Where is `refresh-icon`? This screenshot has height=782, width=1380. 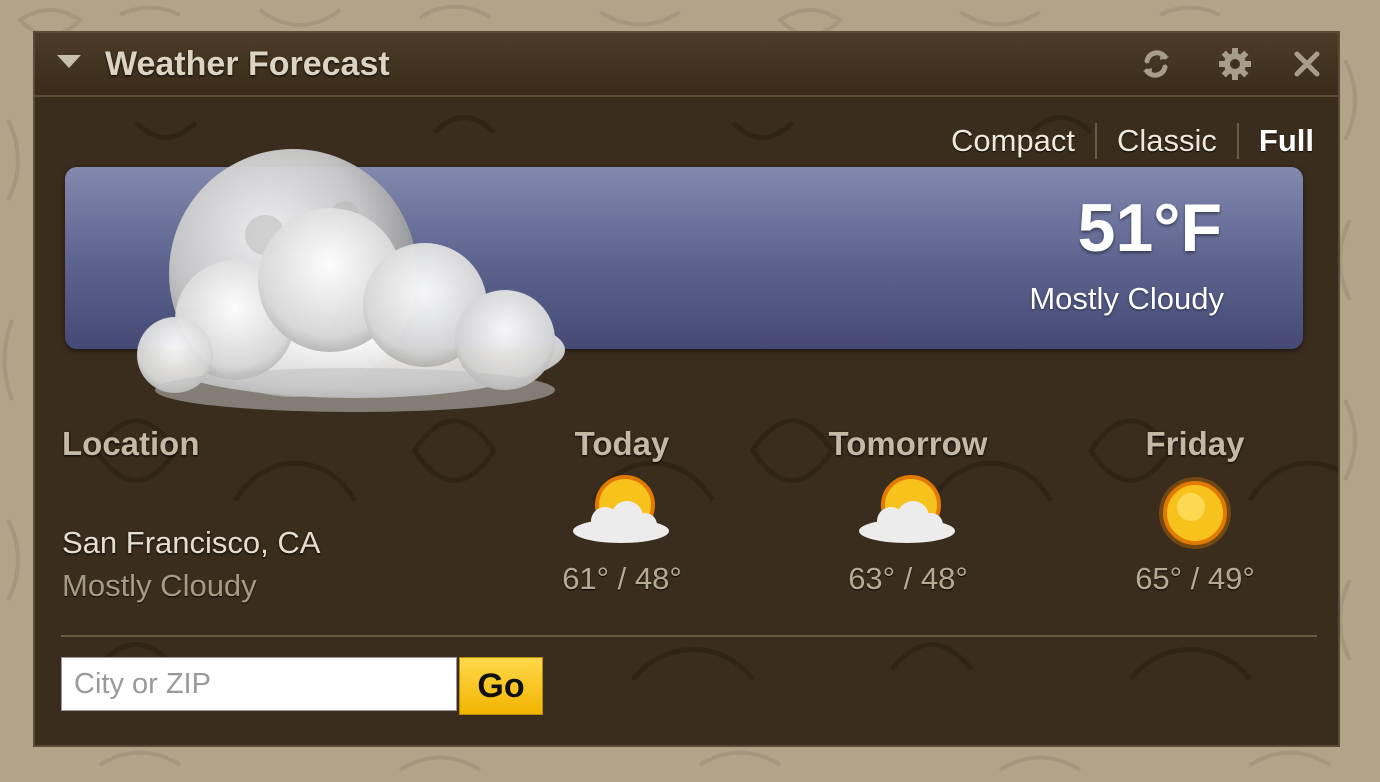
refresh-icon is located at coordinates (1156, 64).